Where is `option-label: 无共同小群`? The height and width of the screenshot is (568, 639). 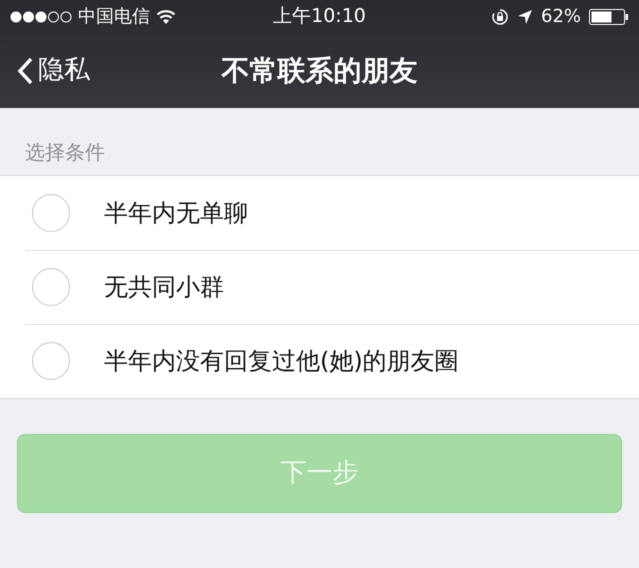 option-label: 无共同小群 is located at coordinates (164, 287).